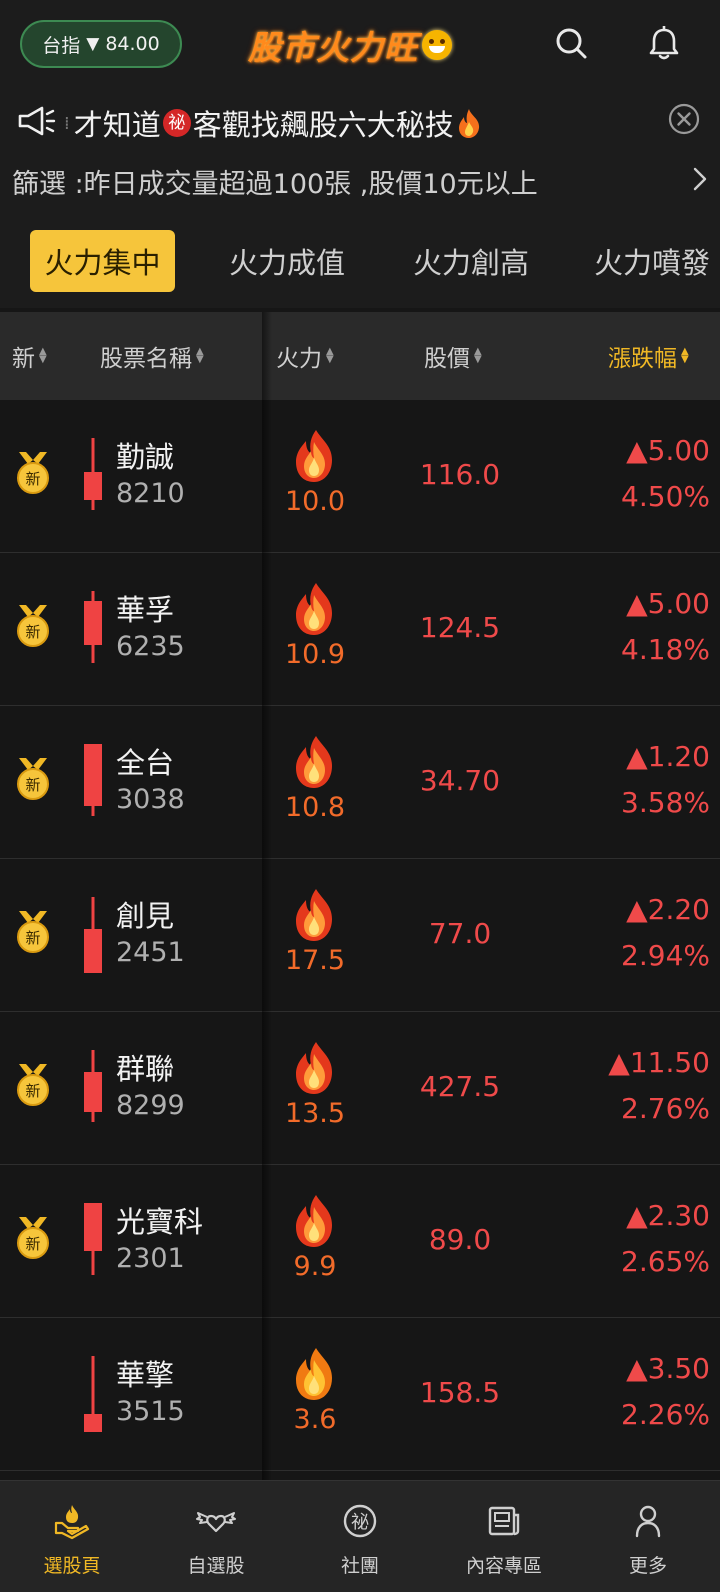  Describe the element at coordinates (159, 1220) in the screenshot. I see `stock-name: 光寶科` at that location.